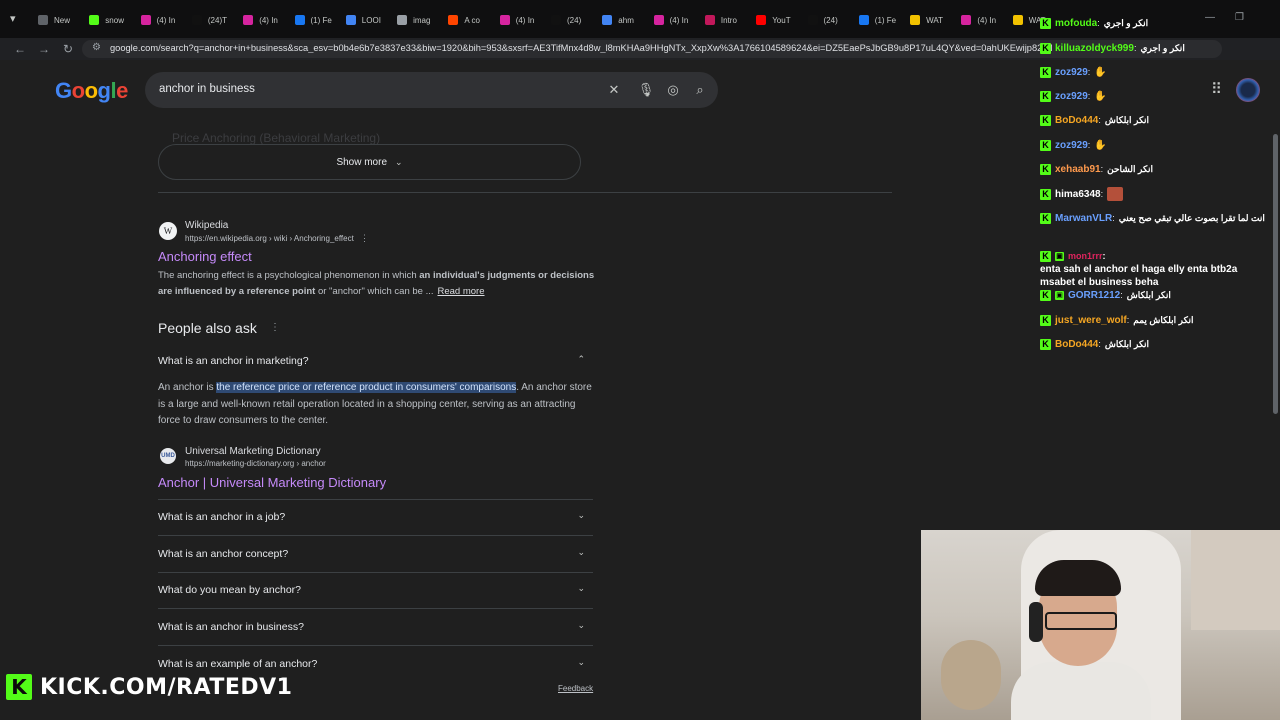 This screenshot has width=1280, height=720. What do you see at coordinates (214, 20) in the screenshot?
I see `browser-tab: (24)T` at bounding box center [214, 20].